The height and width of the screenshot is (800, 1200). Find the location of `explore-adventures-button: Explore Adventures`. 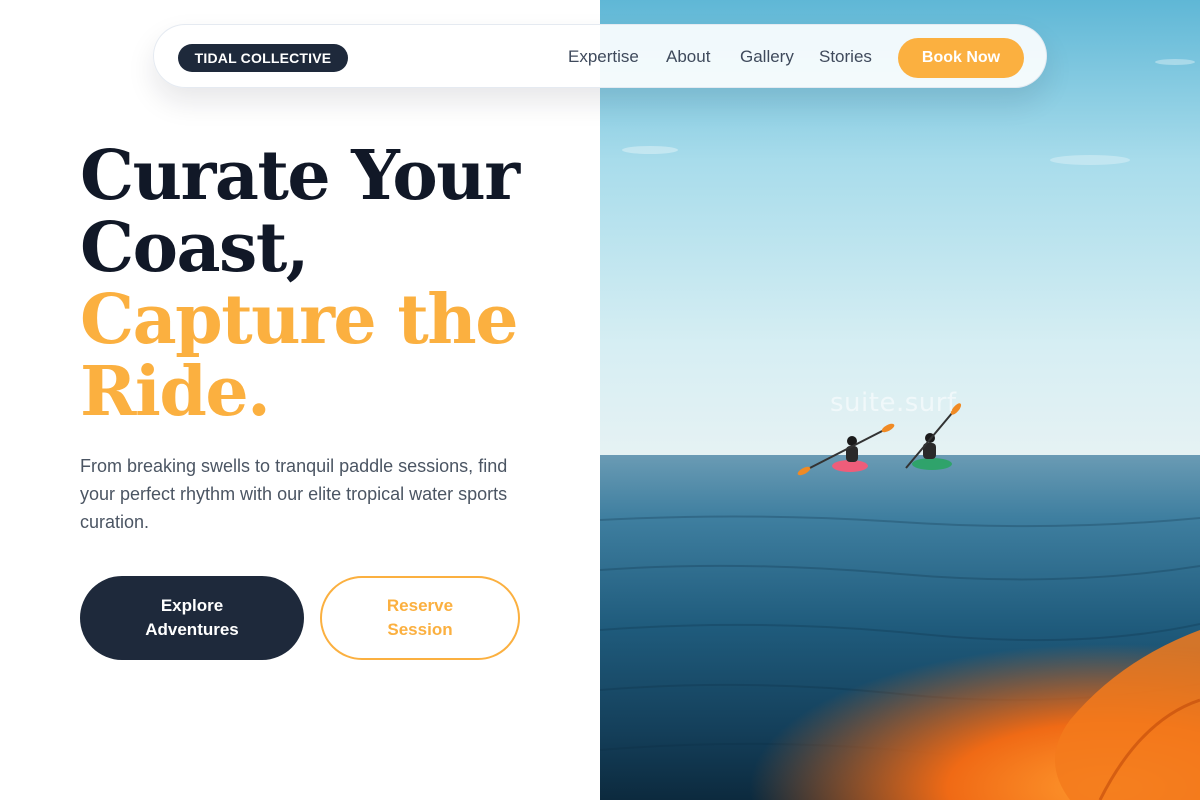

explore-adventures-button: Explore Adventures is located at coordinates (192, 618).